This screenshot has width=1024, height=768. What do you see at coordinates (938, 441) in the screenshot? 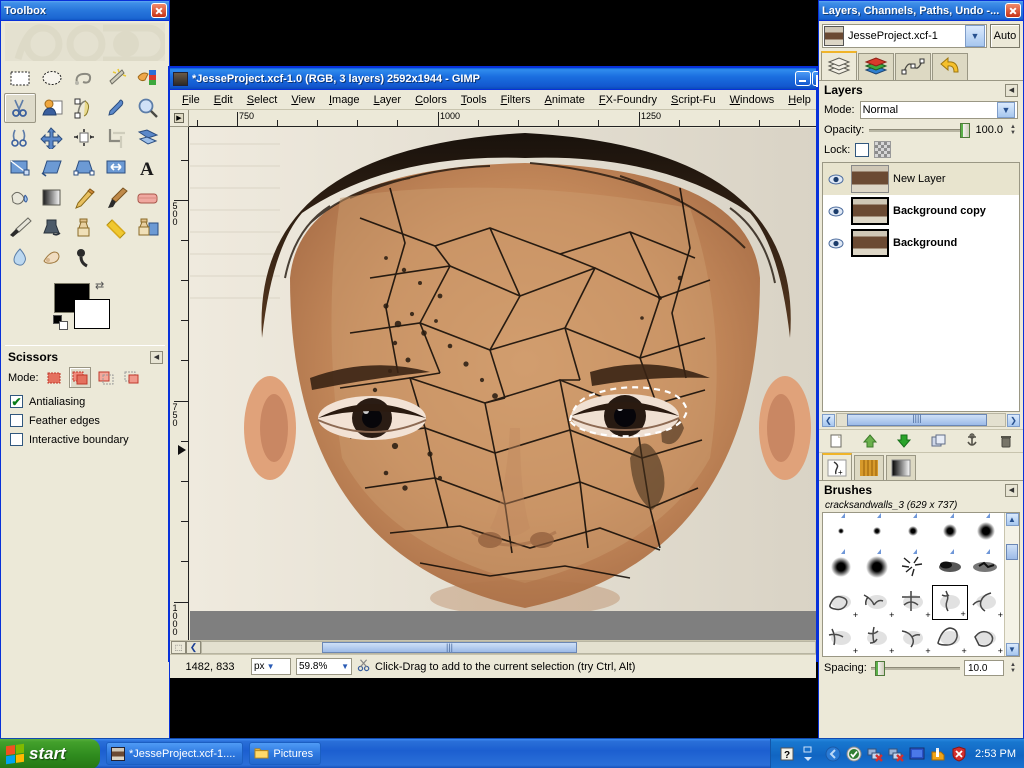
I see `duplicate-layer-button` at bounding box center [938, 441].